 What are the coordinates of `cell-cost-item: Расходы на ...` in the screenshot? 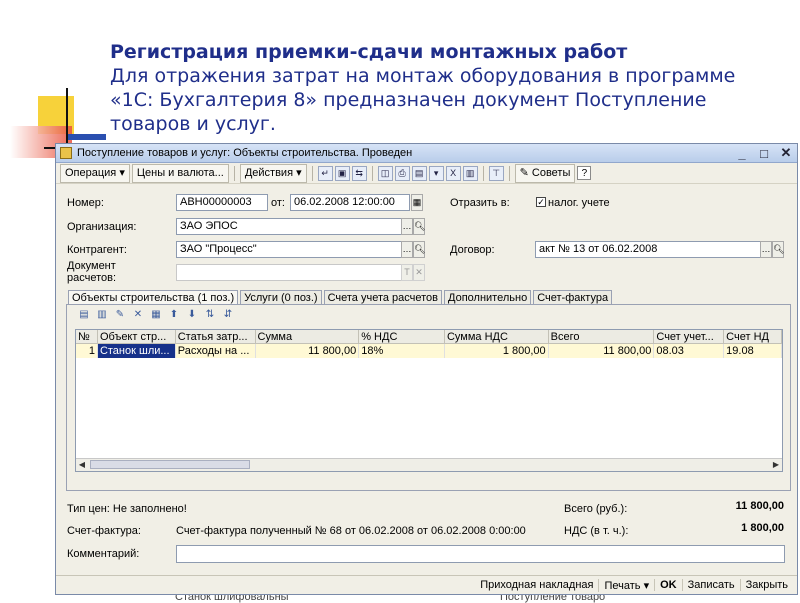 It's located at (216, 351).